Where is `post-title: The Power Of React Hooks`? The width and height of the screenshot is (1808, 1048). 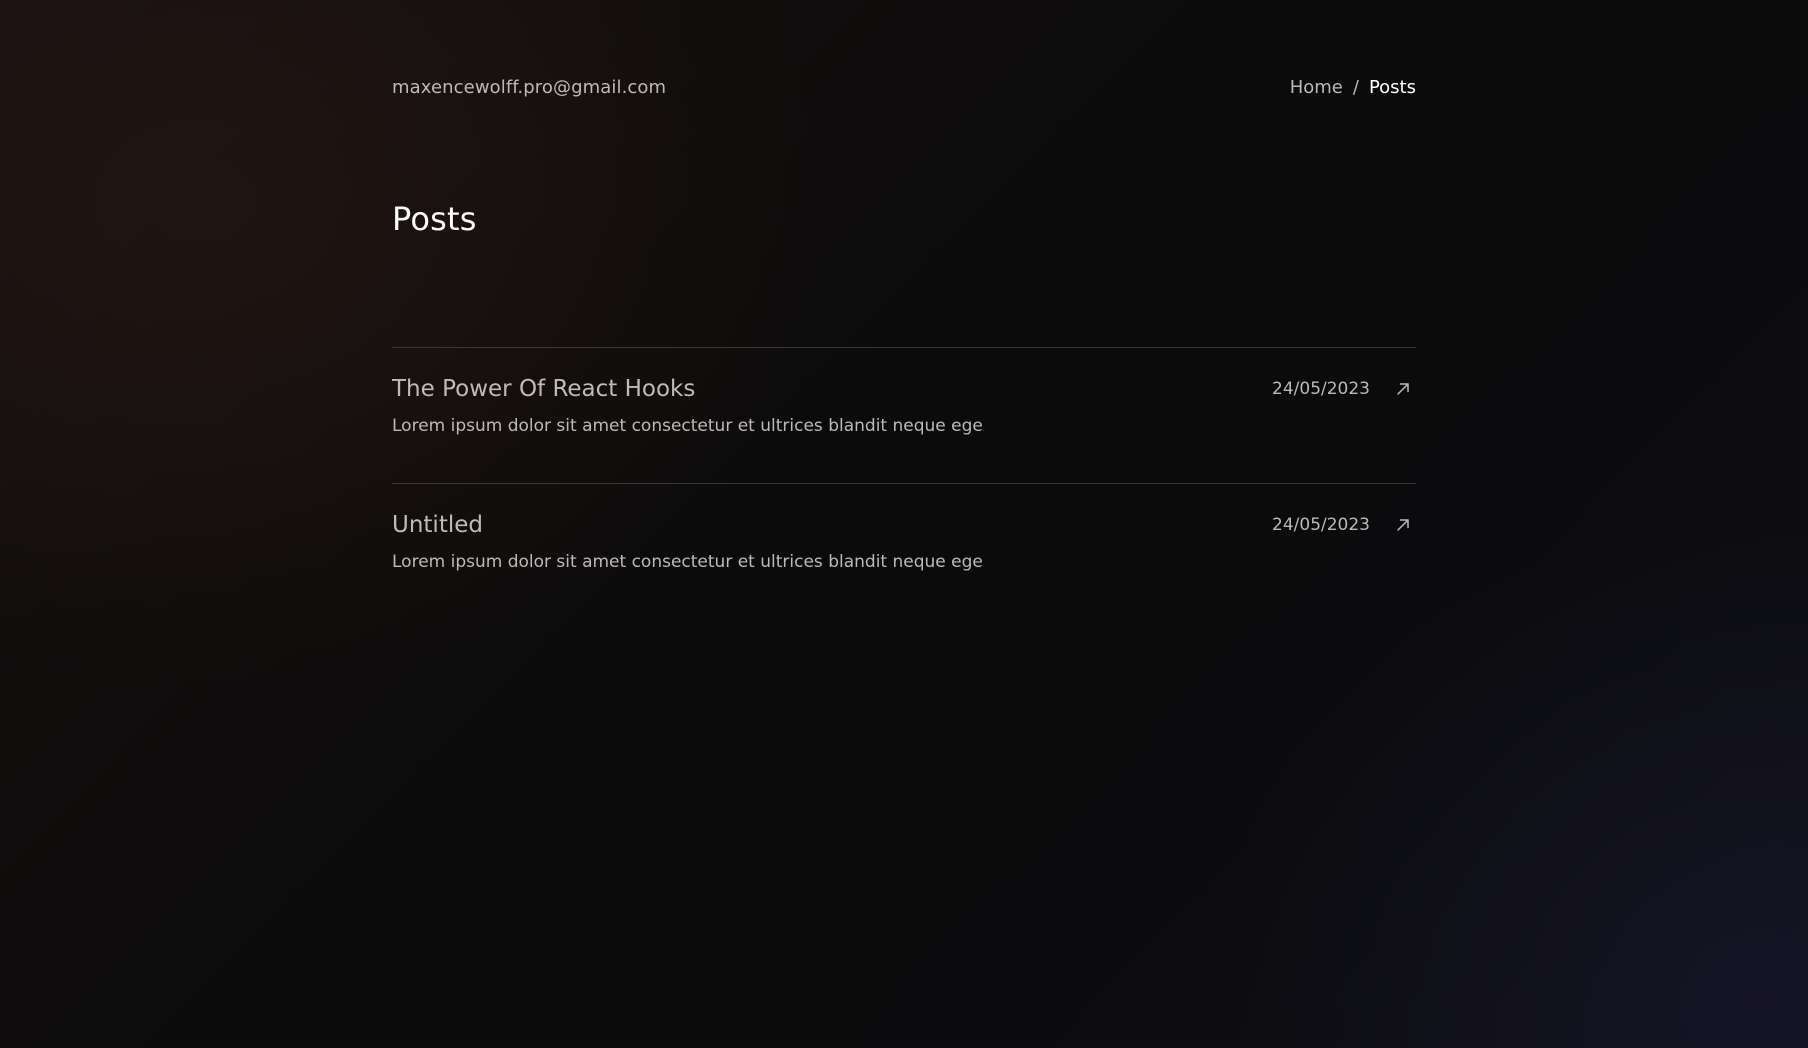 post-title: The Power Of React Hooks is located at coordinates (543, 389).